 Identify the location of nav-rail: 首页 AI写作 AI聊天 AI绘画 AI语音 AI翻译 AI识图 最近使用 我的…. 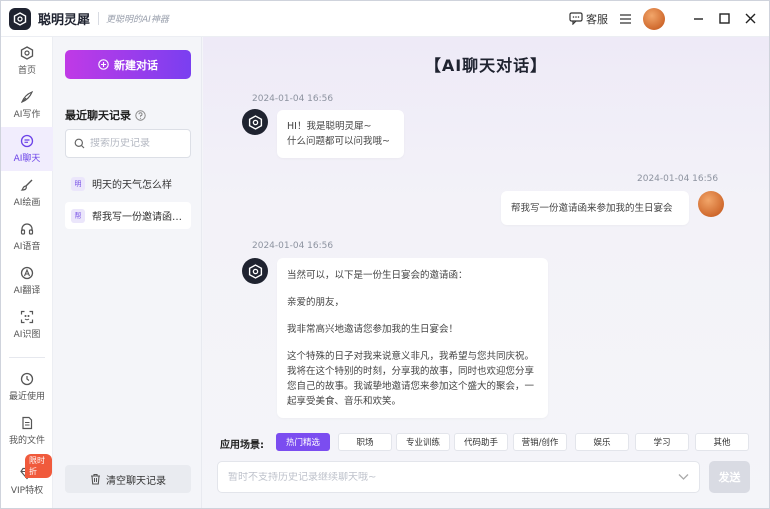
(27, 272).